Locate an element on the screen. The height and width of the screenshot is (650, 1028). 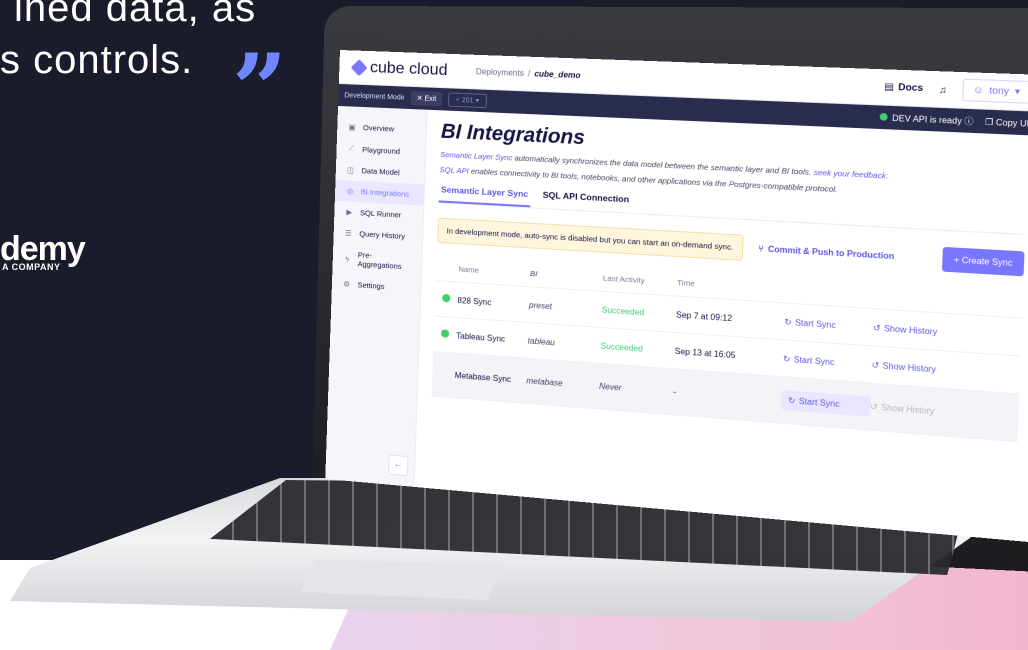
sql-api-link: SQL API is located at coordinates (453, 170).